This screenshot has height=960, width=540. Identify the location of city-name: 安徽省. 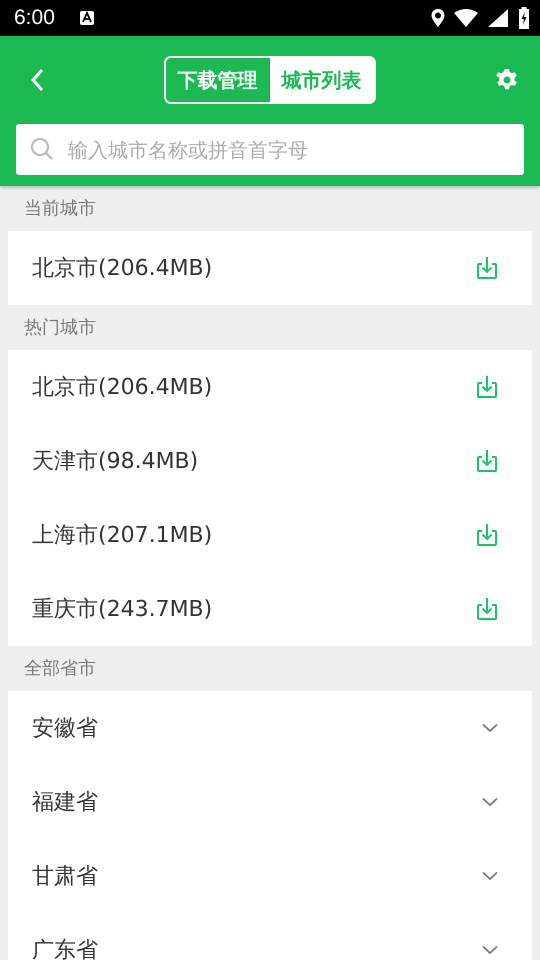
(65, 728).